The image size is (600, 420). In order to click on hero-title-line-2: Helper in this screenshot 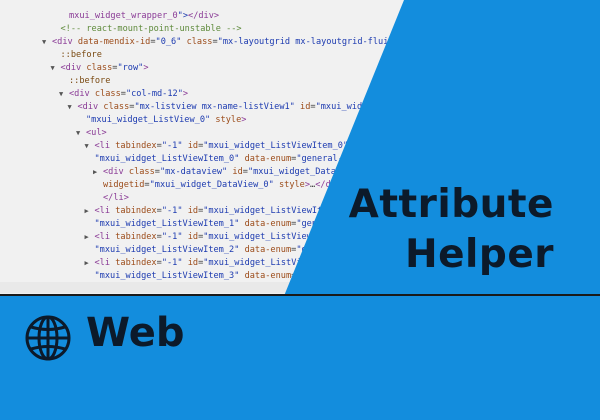, I will do `click(479, 254)`.